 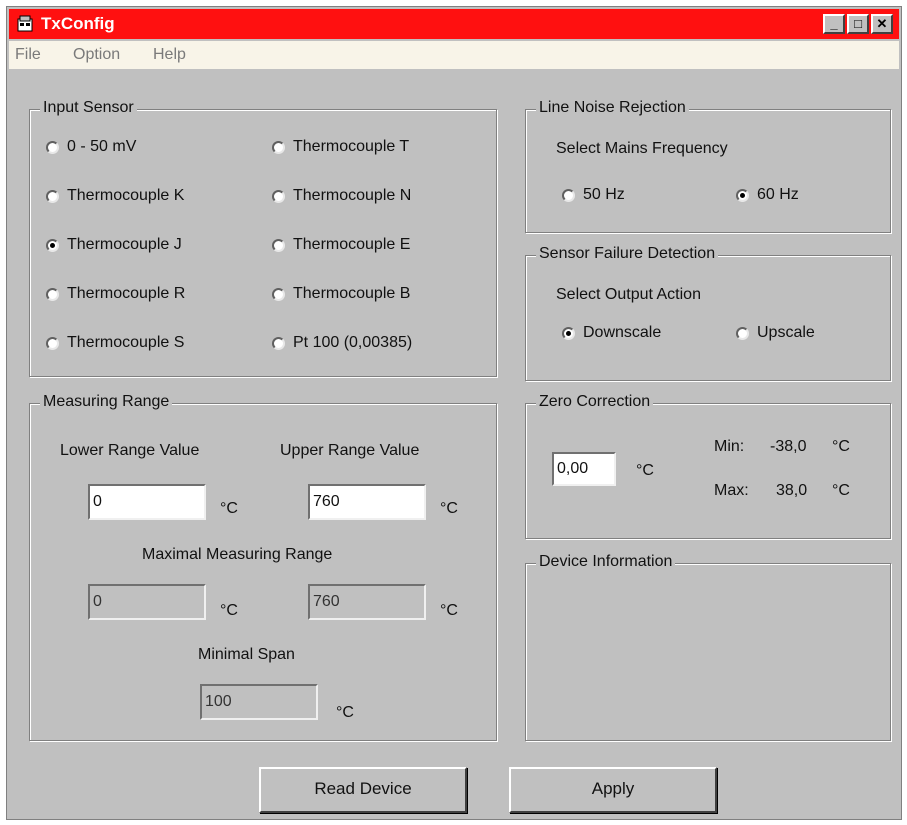 I want to click on title-bar: TxConfig _ □ ✕, so click(x=454, y=24).